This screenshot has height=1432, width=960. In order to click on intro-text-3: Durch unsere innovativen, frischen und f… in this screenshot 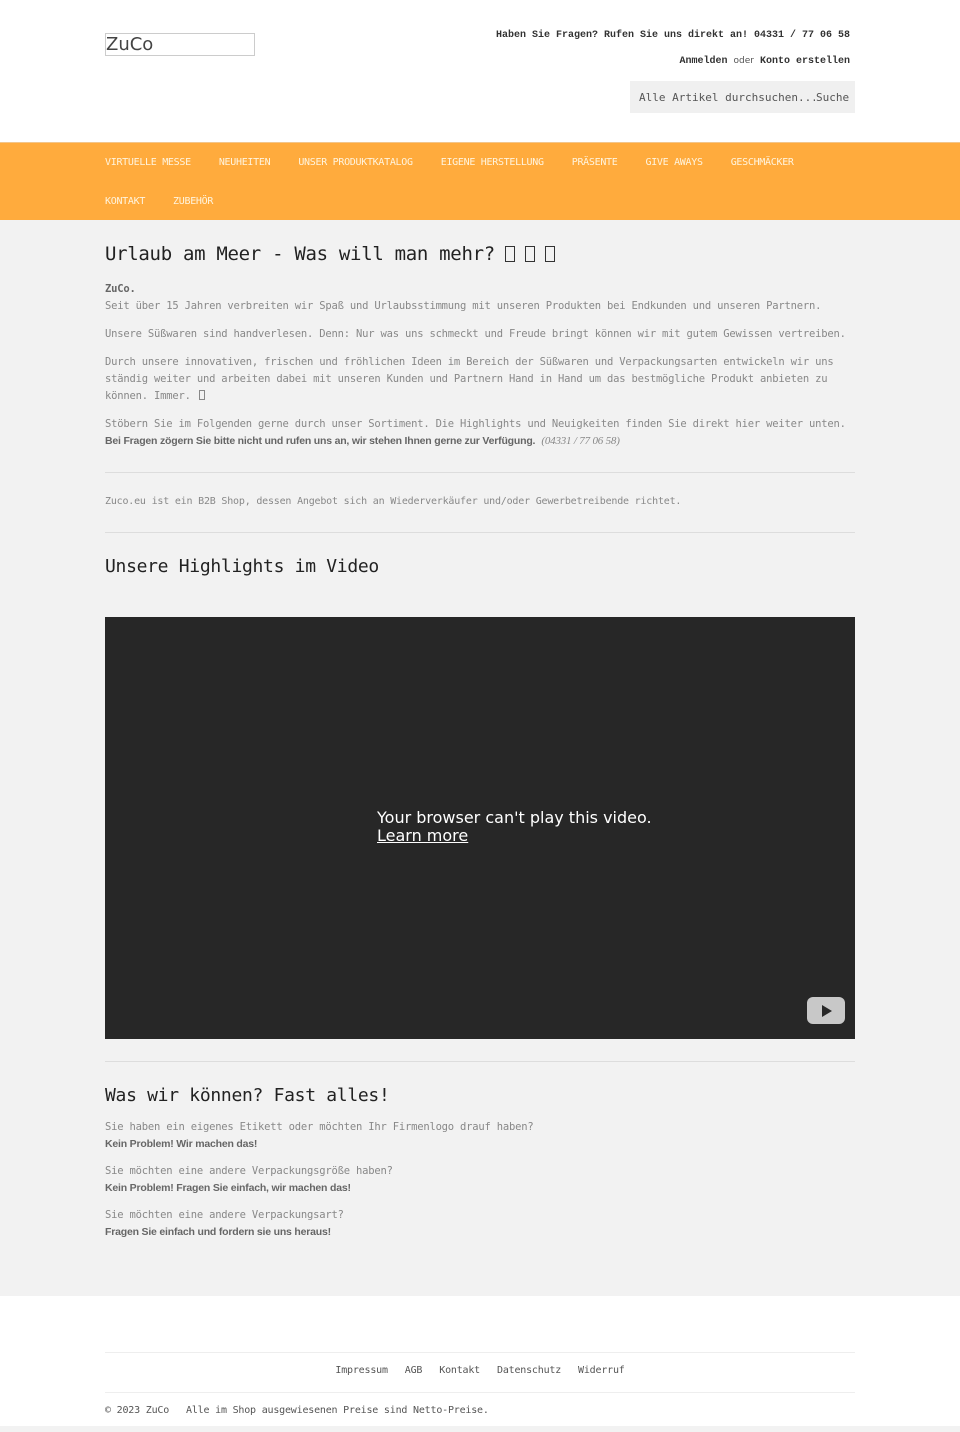, I will do `click(469, 379)`.